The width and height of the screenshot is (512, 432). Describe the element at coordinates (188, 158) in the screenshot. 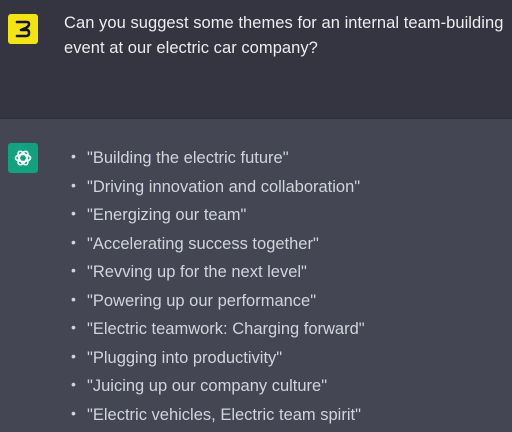

I see `list-item-text: "Building the electric future"` at that location.